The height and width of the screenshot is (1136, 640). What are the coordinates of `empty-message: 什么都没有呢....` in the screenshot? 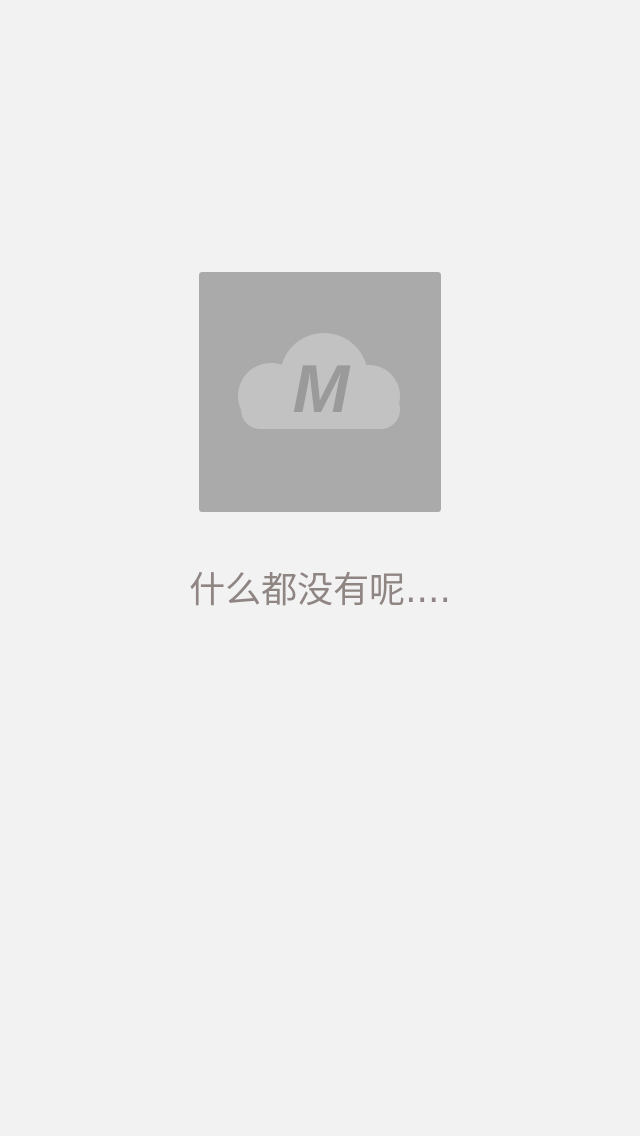 It's located at (320, 590).